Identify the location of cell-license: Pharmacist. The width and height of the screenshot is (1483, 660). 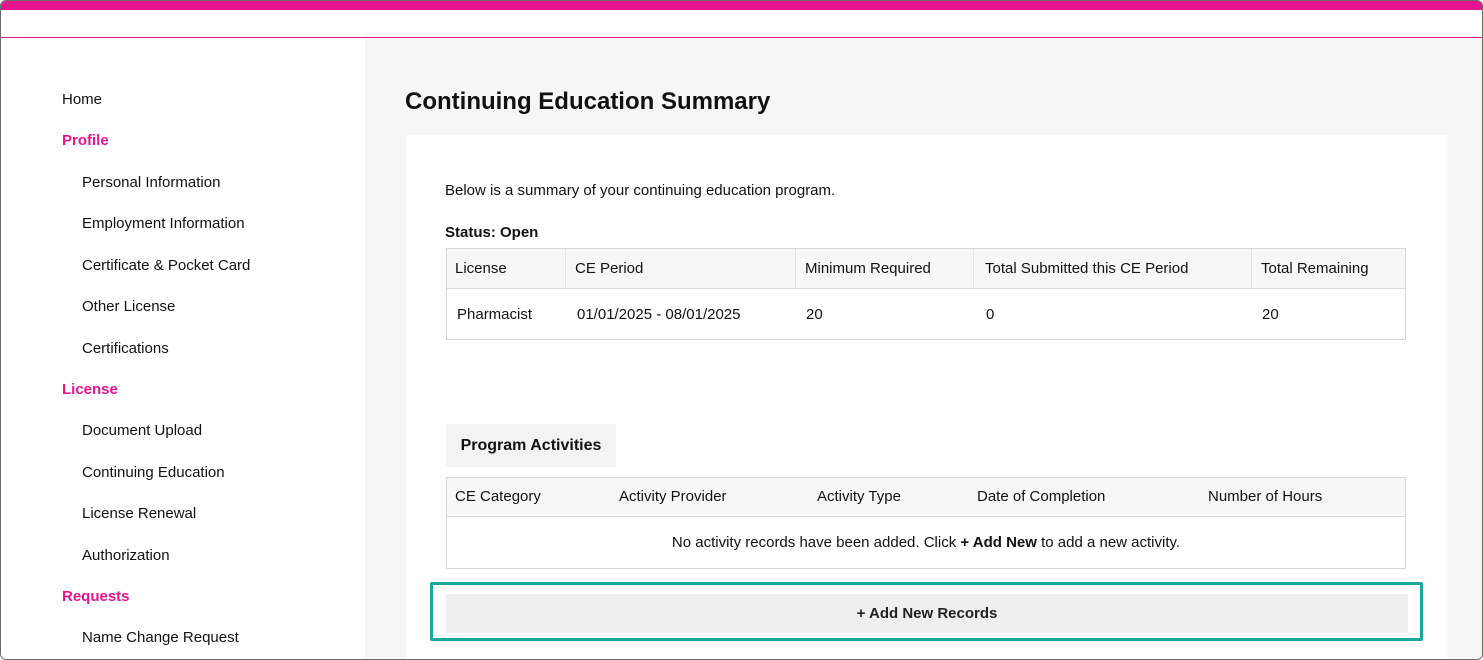
(495, 314).